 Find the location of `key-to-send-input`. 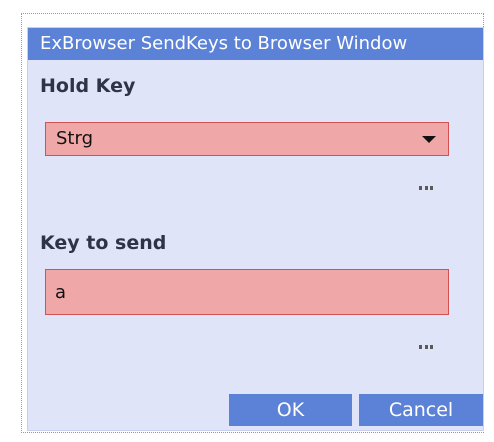

key-to-send-input is located at coordinates (247, 292).